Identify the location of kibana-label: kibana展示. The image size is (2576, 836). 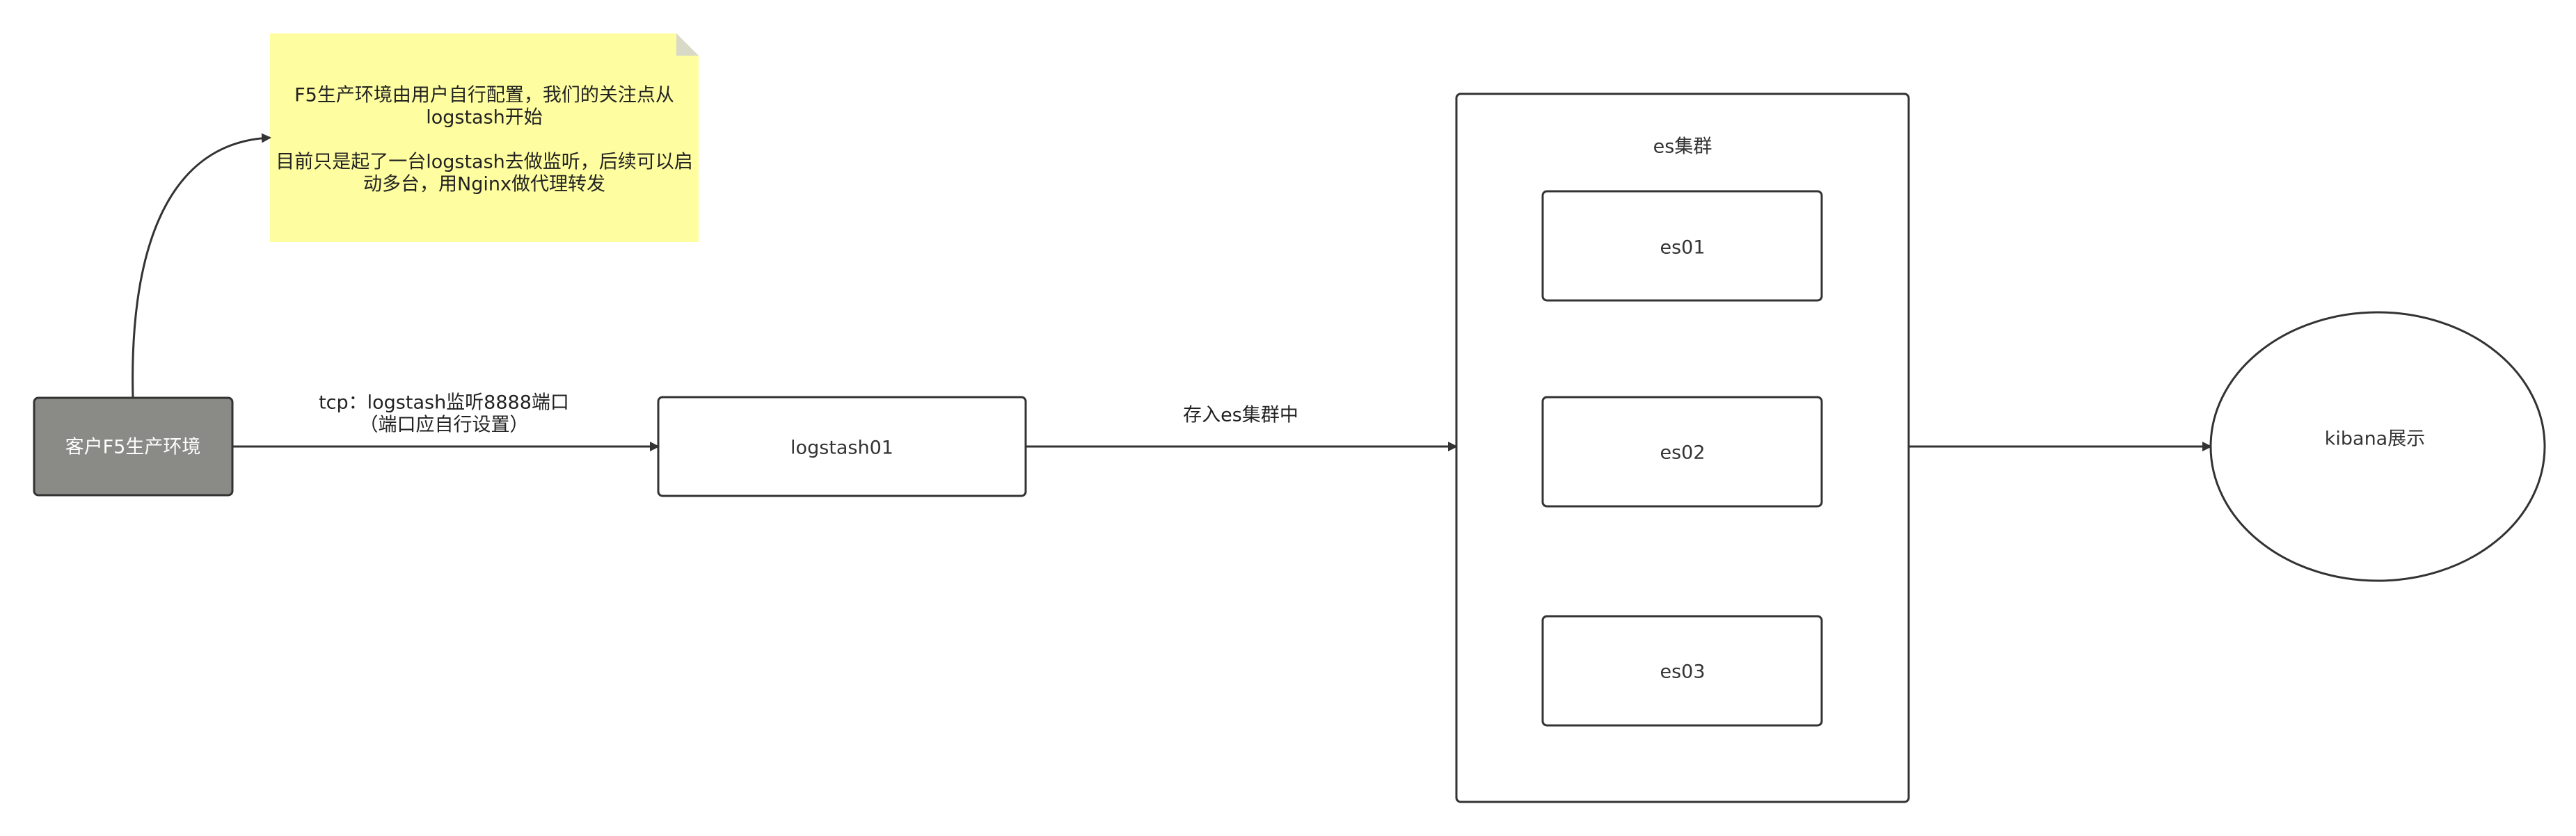
(2375, 439).